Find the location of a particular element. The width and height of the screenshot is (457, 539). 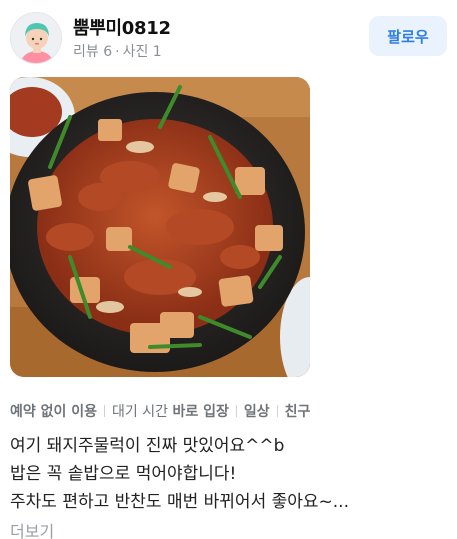

more-link: 더보기 is located at coordinates (32, 529).